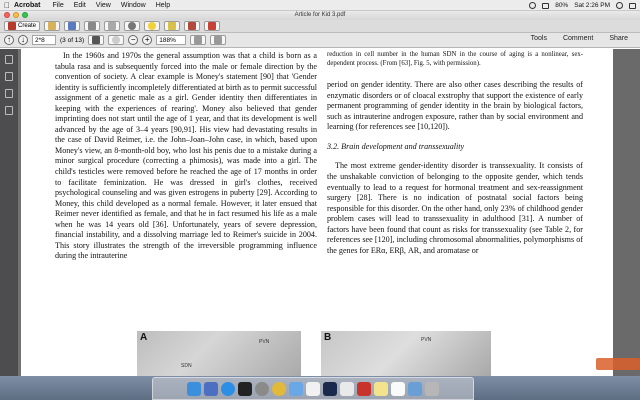 The height and width of the screenshot is (400, 640). I want to click on battery-icon, so click(546, 5).